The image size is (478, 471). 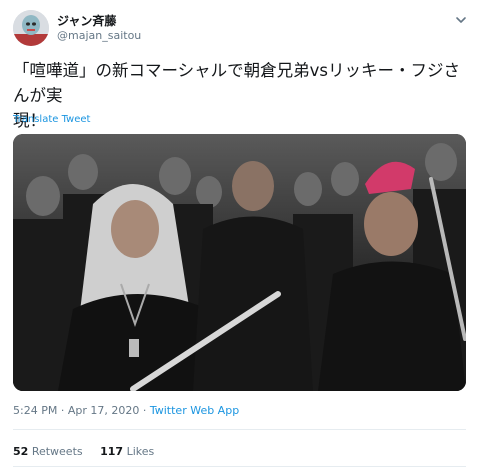 I want to click on retweets-label: Retweets, so click(x=57, y=451).